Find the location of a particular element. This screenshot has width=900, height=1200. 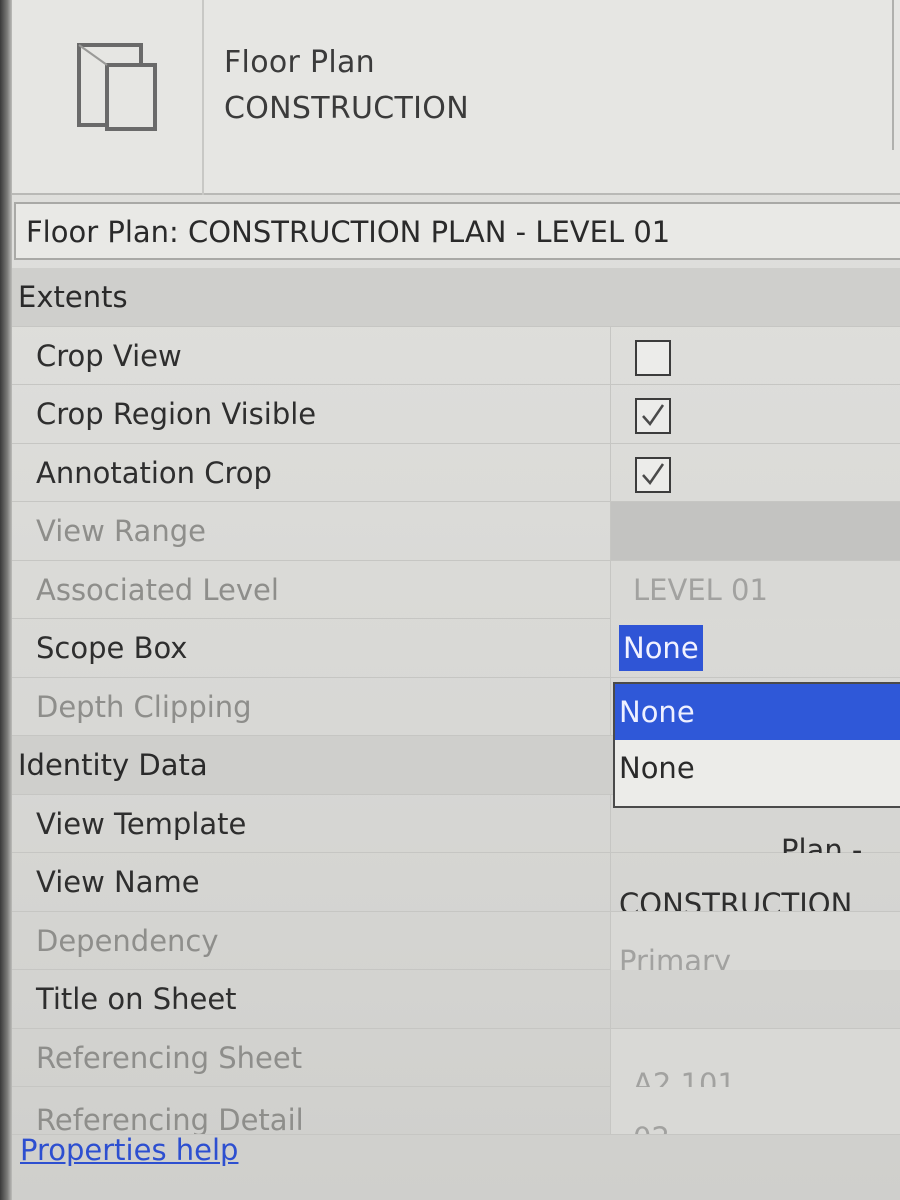

title-on-sheet-field is located at coordinates (755, 999).